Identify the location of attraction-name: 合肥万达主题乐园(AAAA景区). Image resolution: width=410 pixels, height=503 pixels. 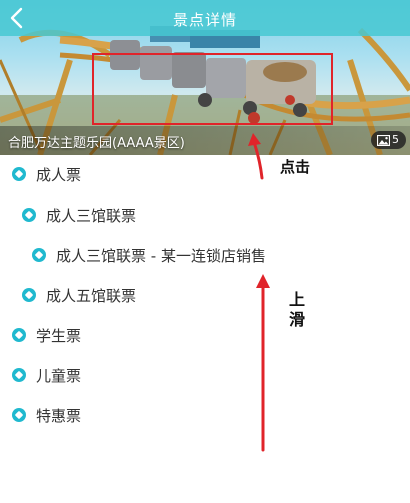
(96, 143).